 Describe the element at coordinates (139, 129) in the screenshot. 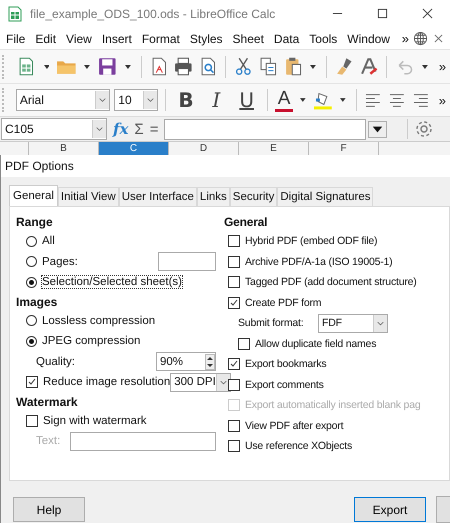

I see `formula-symbol-button: Σ` at that location.